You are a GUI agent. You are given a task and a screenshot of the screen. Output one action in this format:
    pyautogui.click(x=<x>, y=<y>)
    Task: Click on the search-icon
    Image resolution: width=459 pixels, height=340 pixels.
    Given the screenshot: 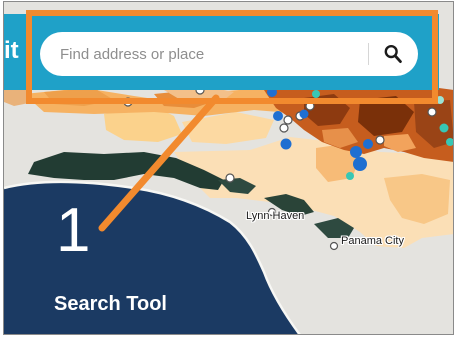 What is the action you would take?
    pyautogui.click(x=393, y=54)
    